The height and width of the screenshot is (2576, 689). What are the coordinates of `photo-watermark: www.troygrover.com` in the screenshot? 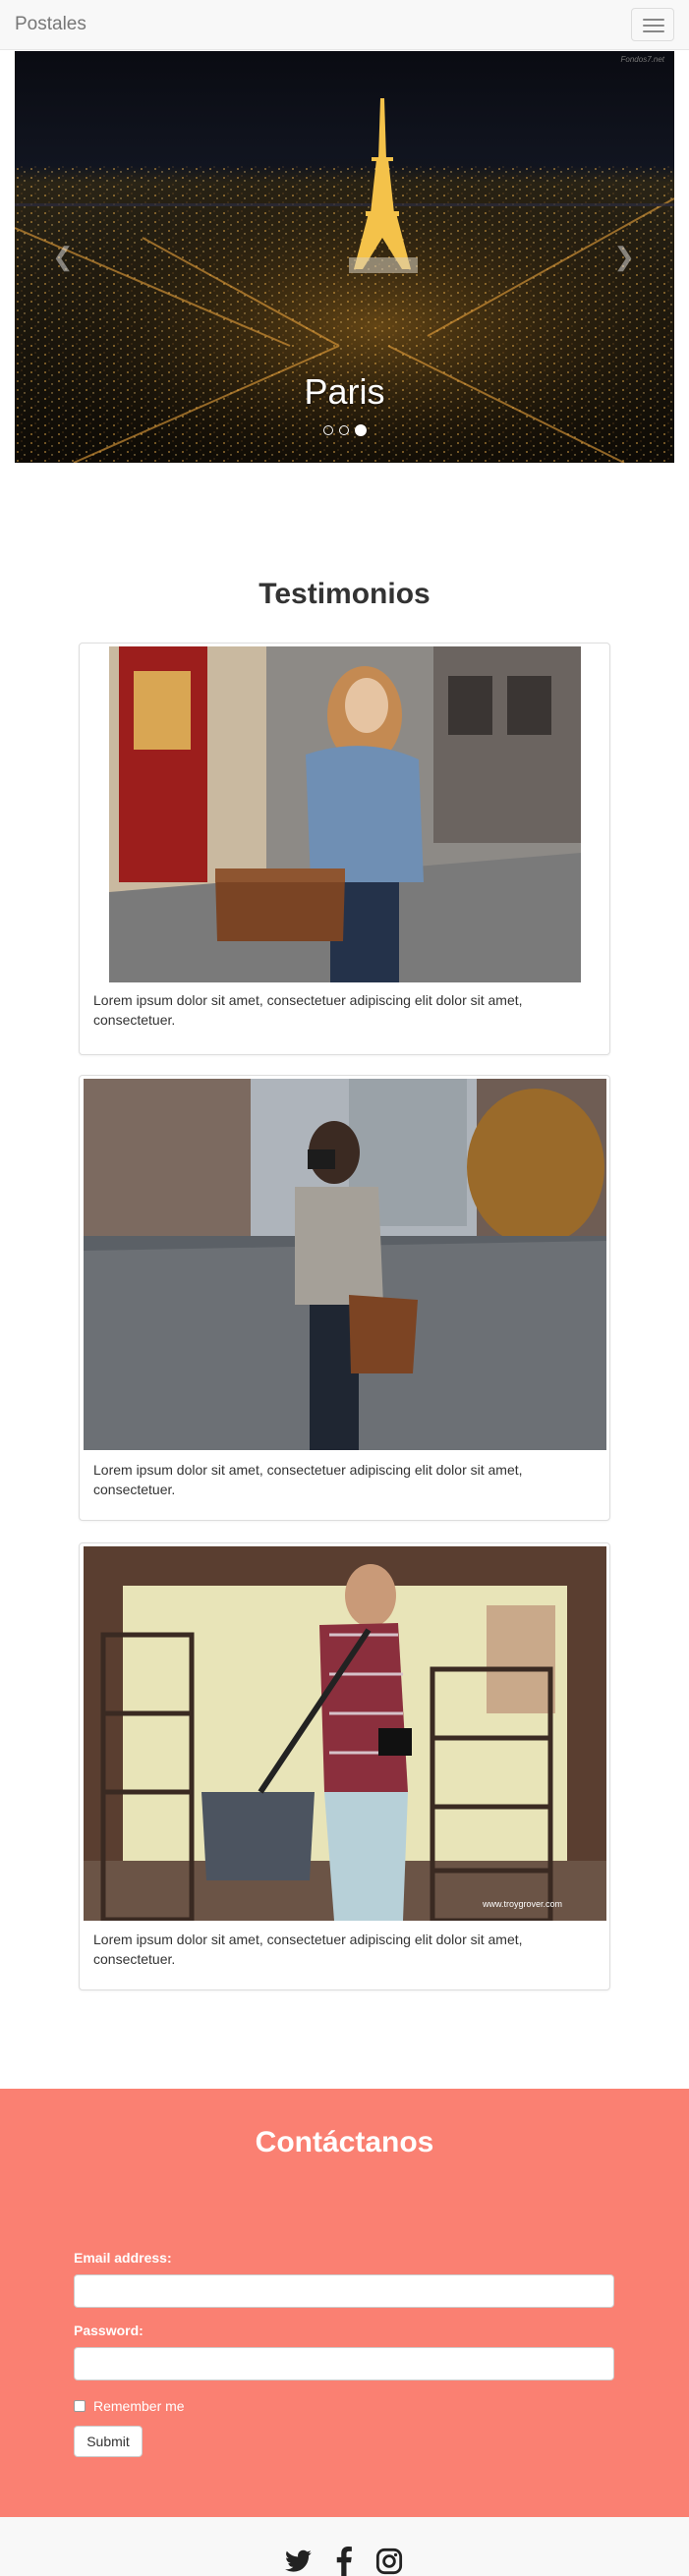 It's located at (522, 1904).